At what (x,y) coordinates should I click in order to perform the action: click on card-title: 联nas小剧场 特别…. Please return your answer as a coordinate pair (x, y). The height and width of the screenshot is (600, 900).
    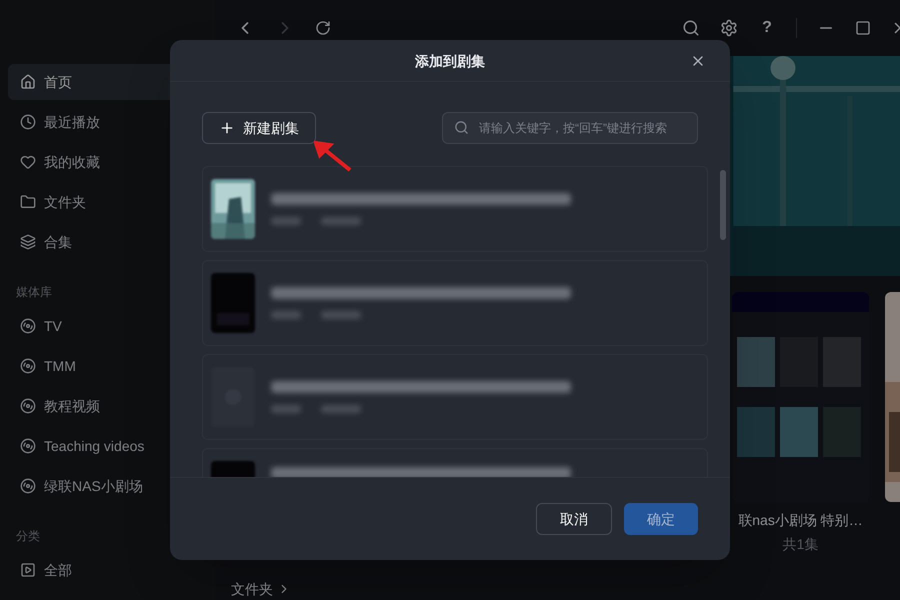
    Looking at the image, I should click on (800, 520).